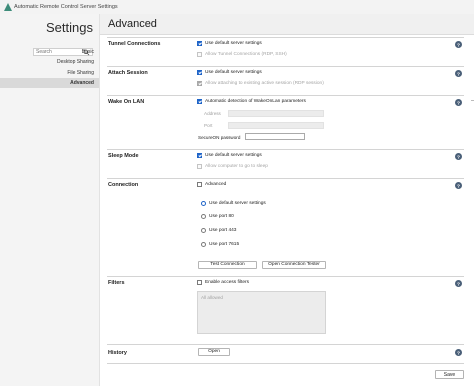 This screenshot has width=474, height=386. I want to click on filters-list: All allowed, so click(261, 312).